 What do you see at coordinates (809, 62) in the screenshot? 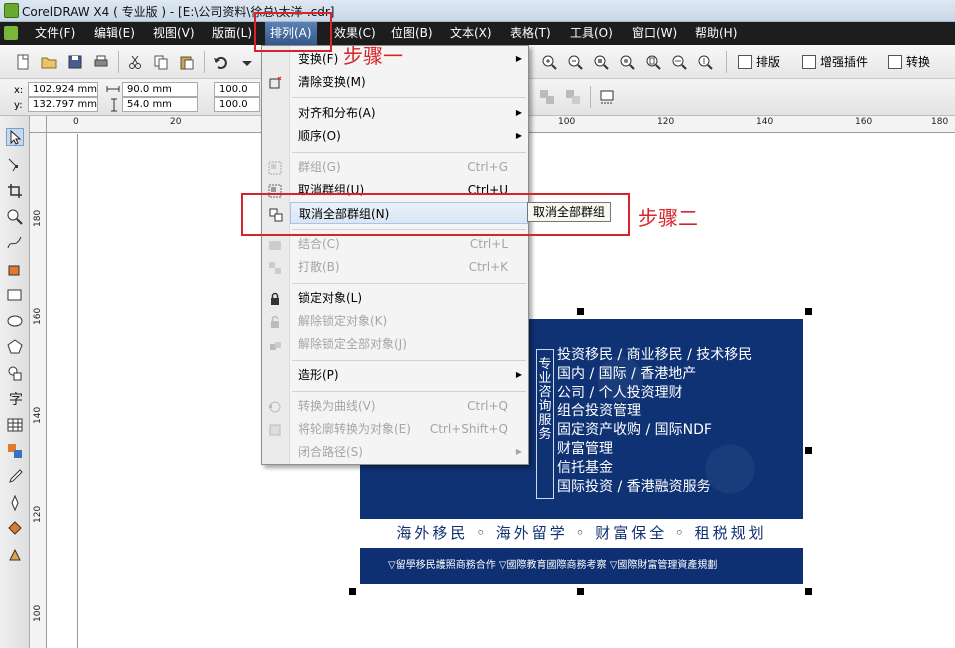
I see `plugin-icon` at bounding box center [809, 62].